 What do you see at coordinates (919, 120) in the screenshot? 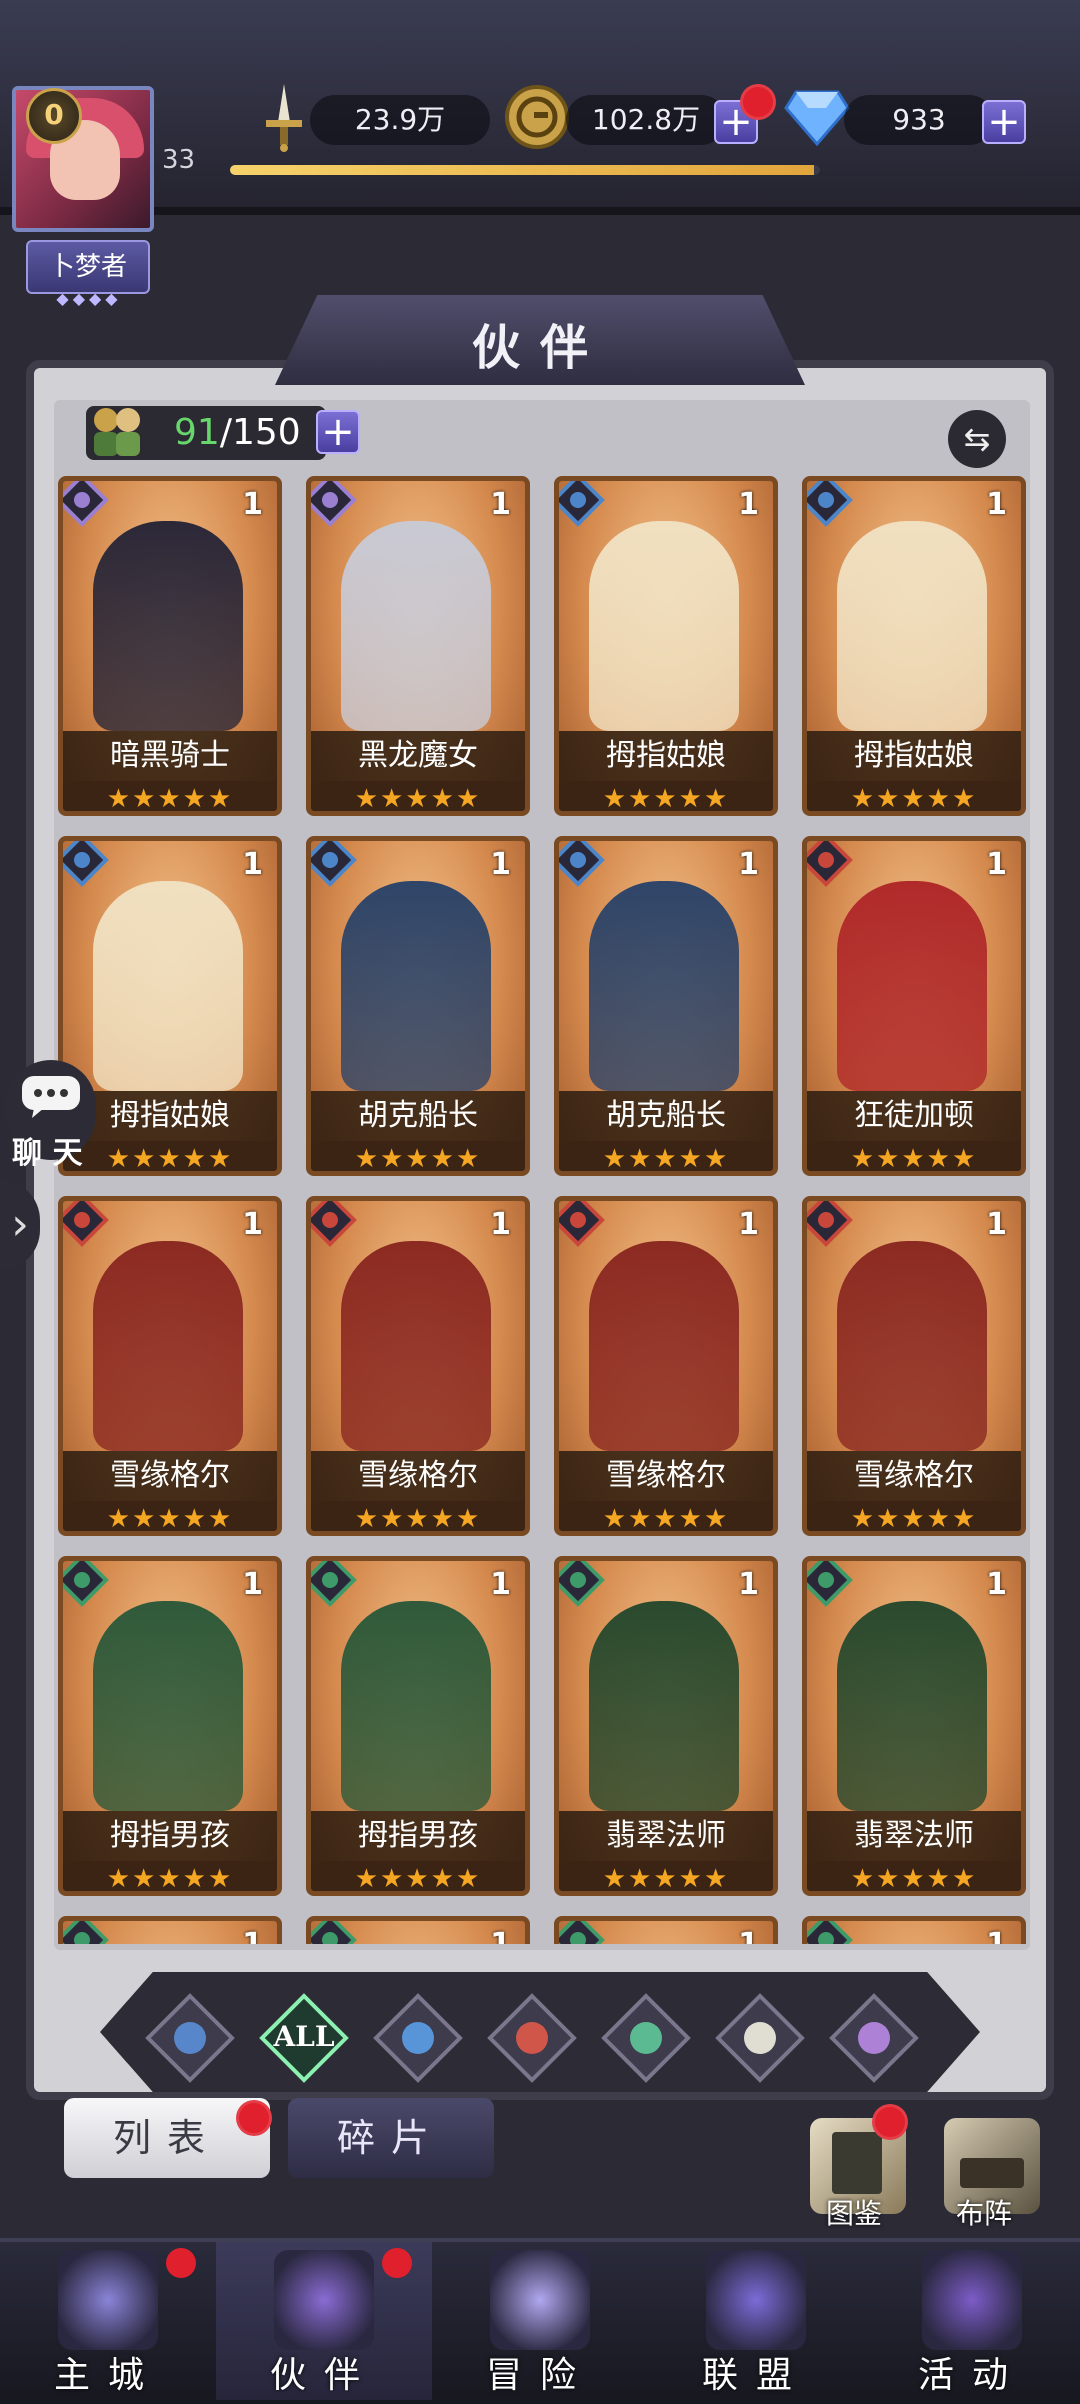
I see `diamond-display: 933` at bounding box center [919, 120].